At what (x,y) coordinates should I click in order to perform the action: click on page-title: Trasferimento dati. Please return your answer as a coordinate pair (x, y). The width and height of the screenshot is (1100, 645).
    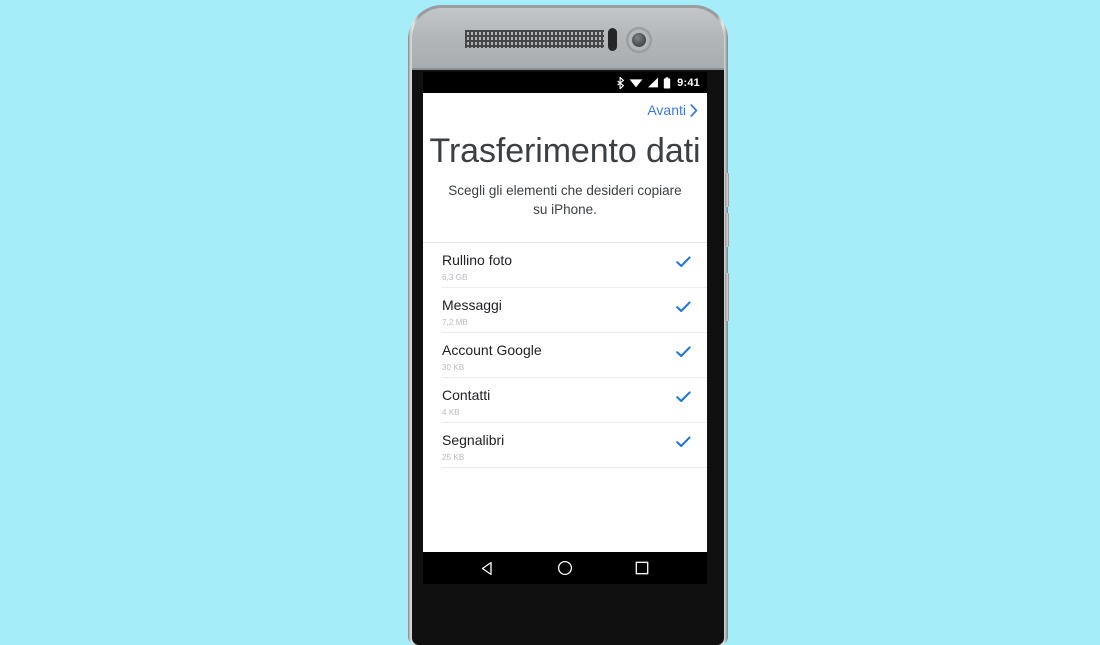
    Looking at the image, I should click on (565, 151).